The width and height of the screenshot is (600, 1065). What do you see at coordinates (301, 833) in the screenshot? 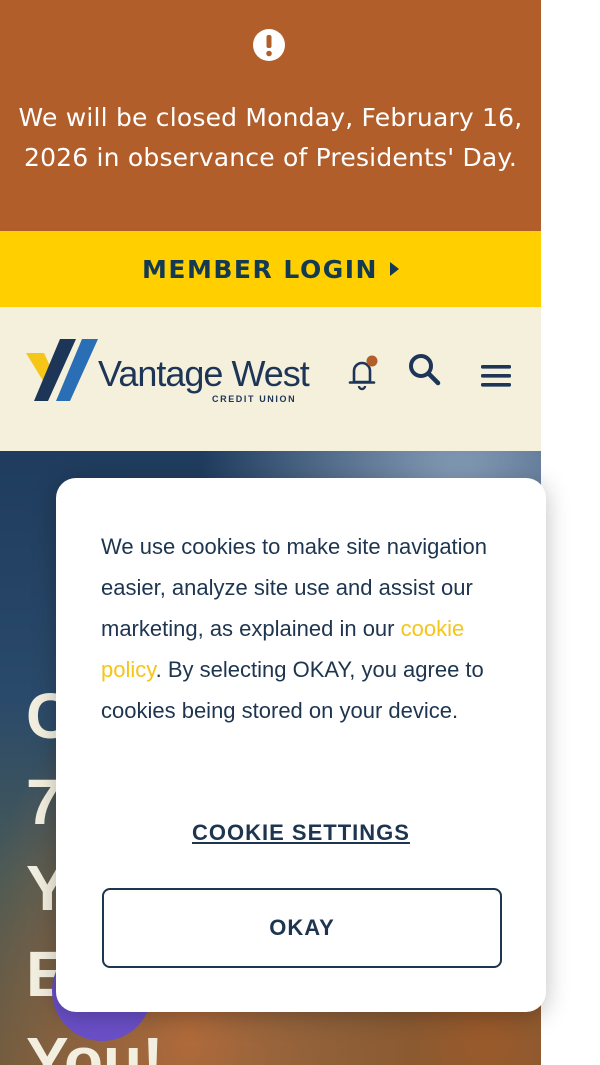
I see `cookie-settings-link: COOKIE SETTINGS` at bounding box center [301, 833].